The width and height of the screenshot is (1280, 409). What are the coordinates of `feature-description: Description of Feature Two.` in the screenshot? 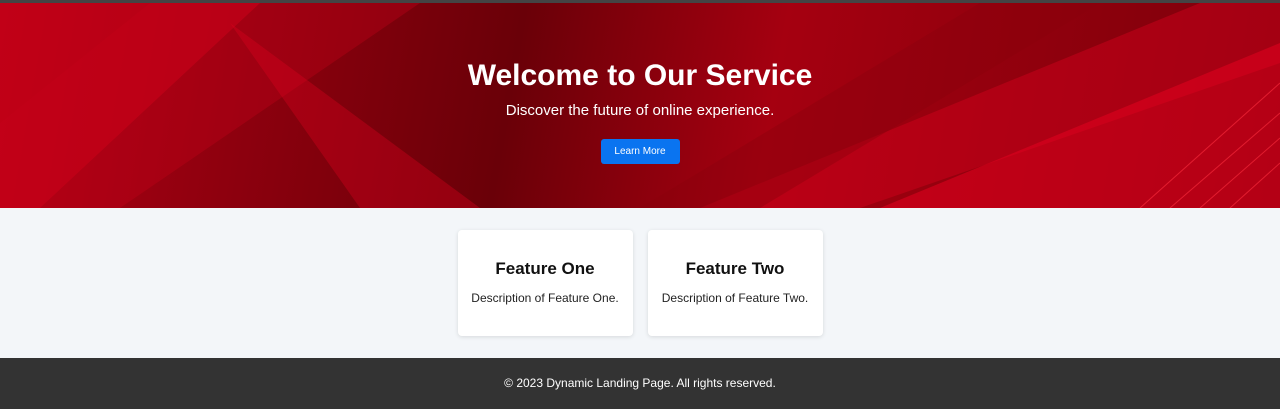 It's located at (735, 298).